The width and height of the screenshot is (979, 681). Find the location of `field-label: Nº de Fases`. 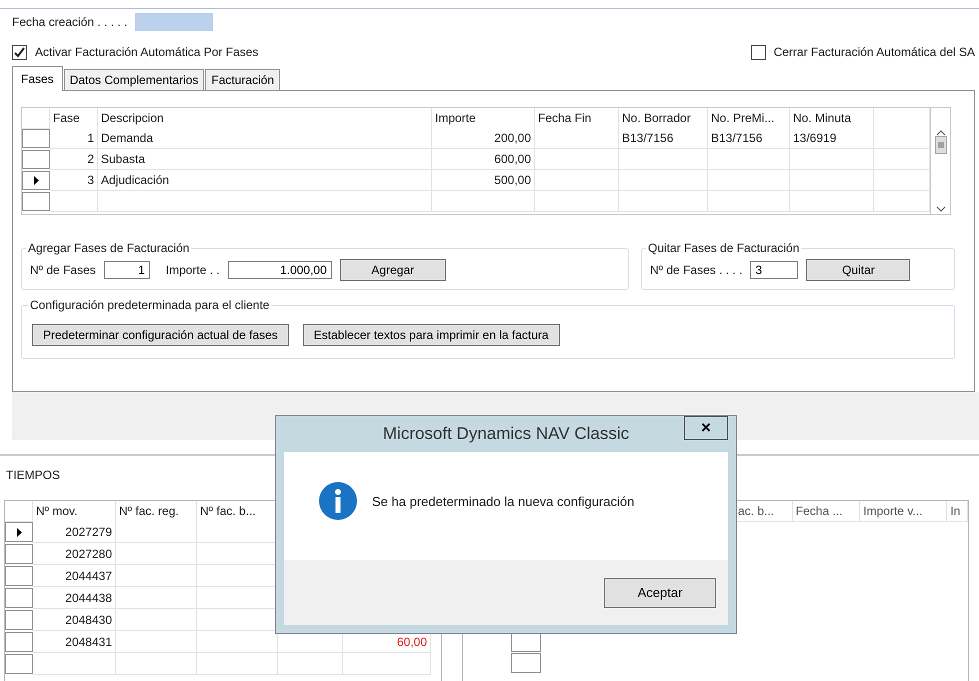

field-label: Nº de Fases is located at coordinates (63, 270).